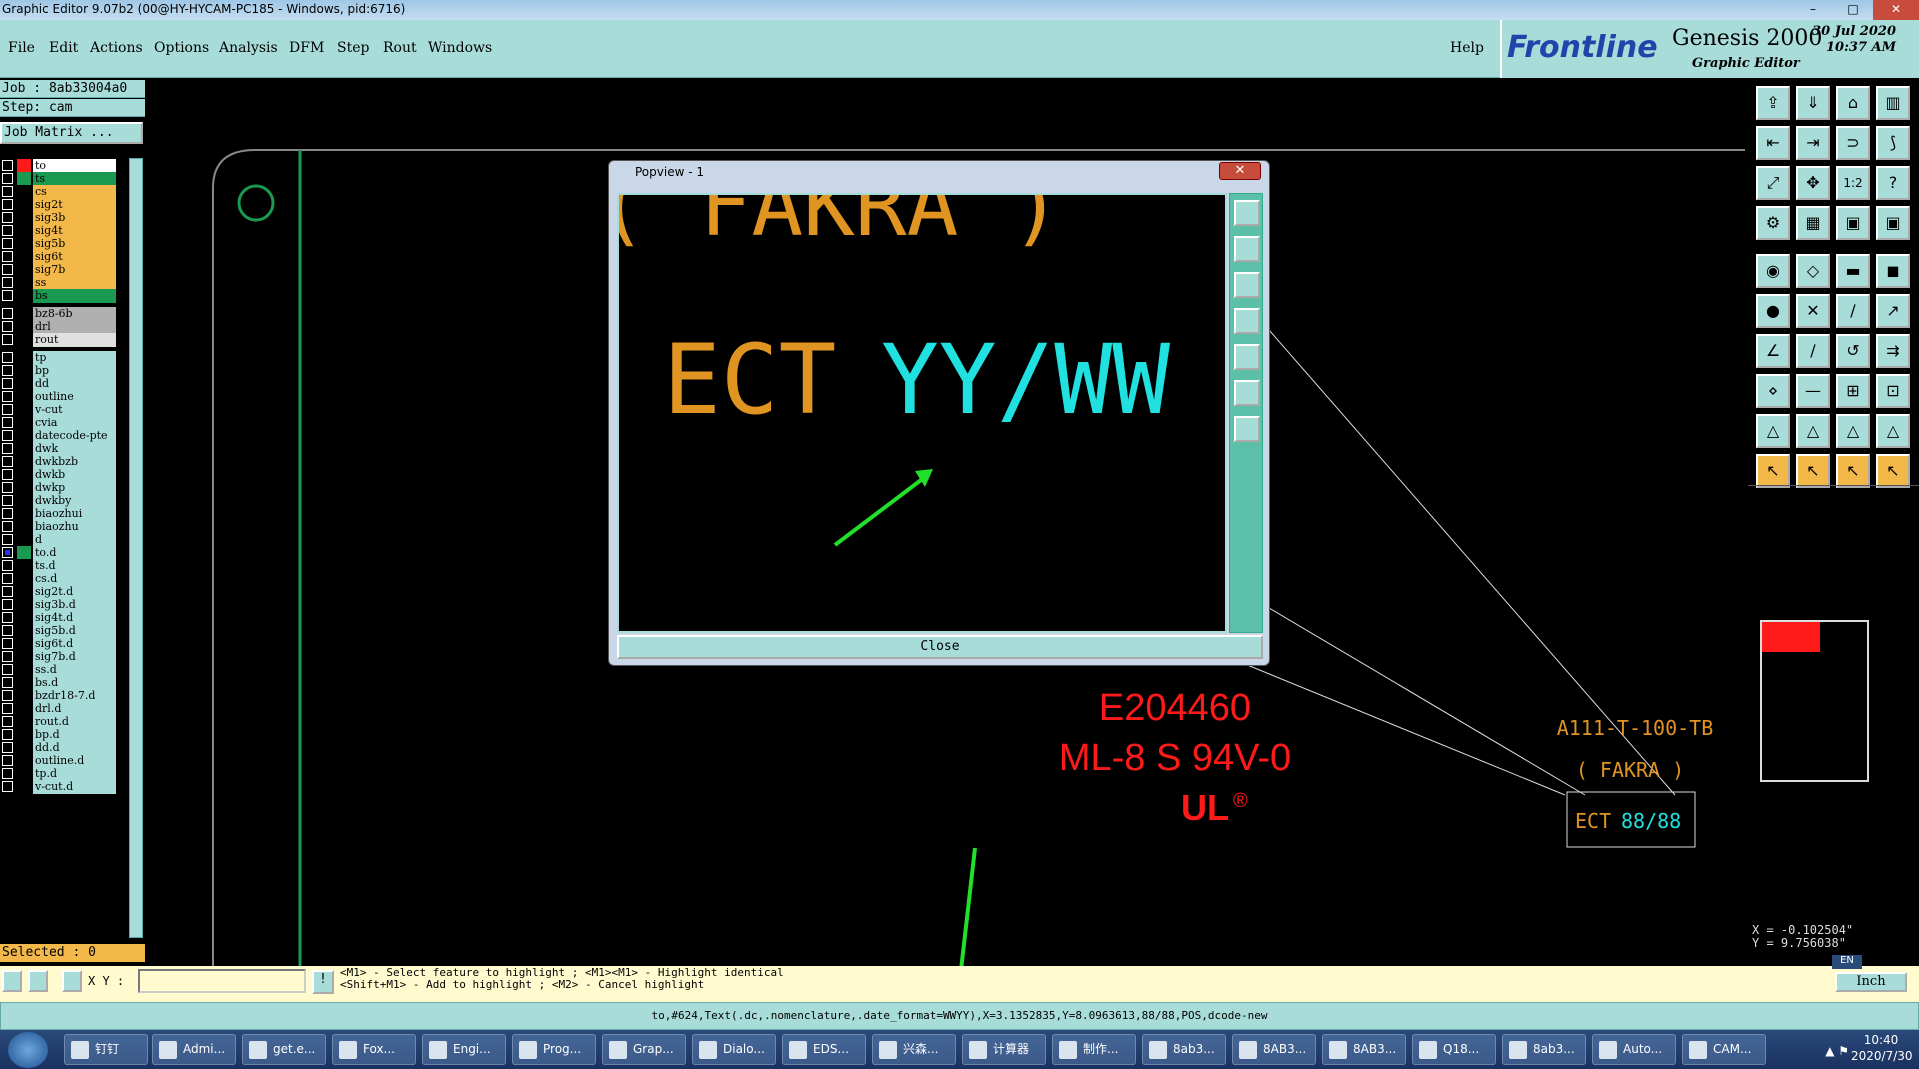  Describe the element at coordinates (1893, 391) in the screenshot. I see `dim-icon: ⊡` at that location.